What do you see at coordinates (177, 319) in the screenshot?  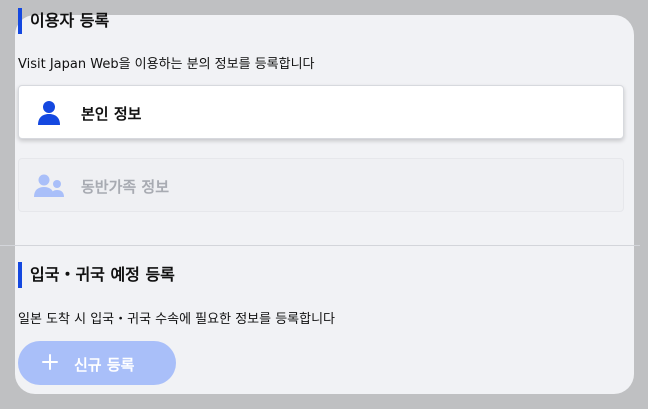 I see `entry-registration-description: 일본 도착 시 입국・귀국 수속에 필요한 정보를 등록합니다` at bounding box center [177, 319].